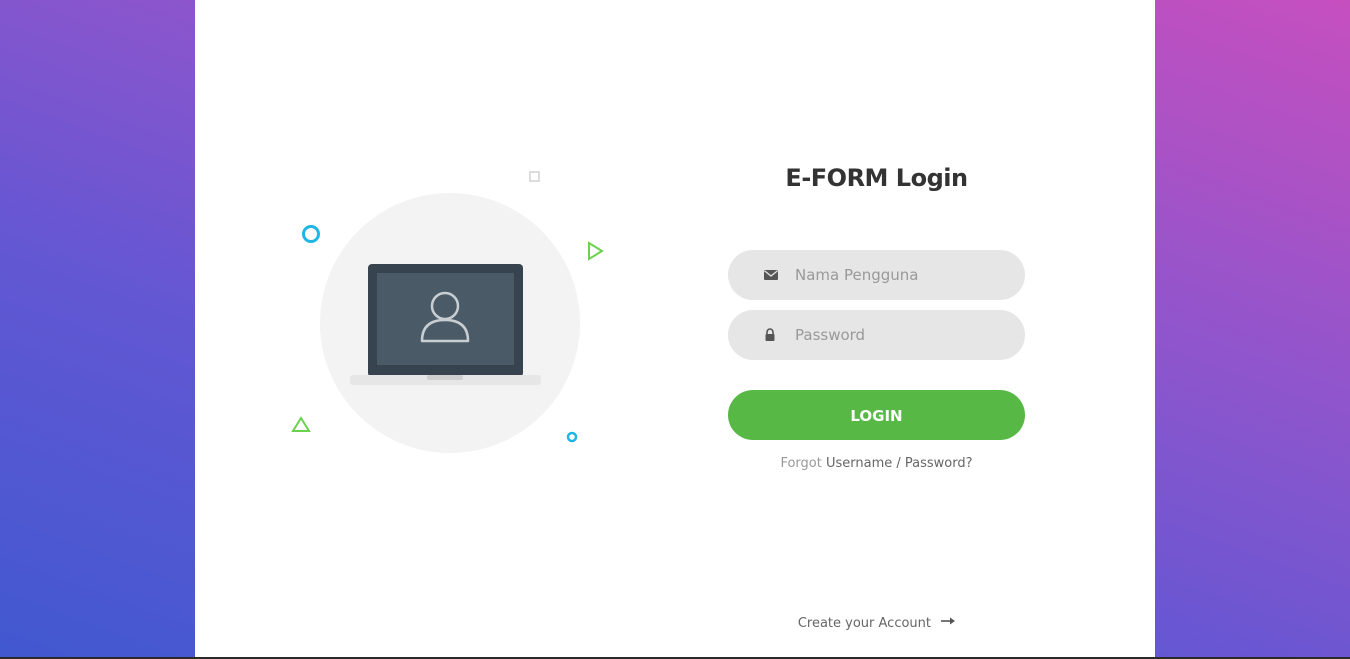 Image resolution: width=1350 pixels, height=659 pixels. I want to click on forgot-credentials: Forgot Username / Password?, so click(876, 463).